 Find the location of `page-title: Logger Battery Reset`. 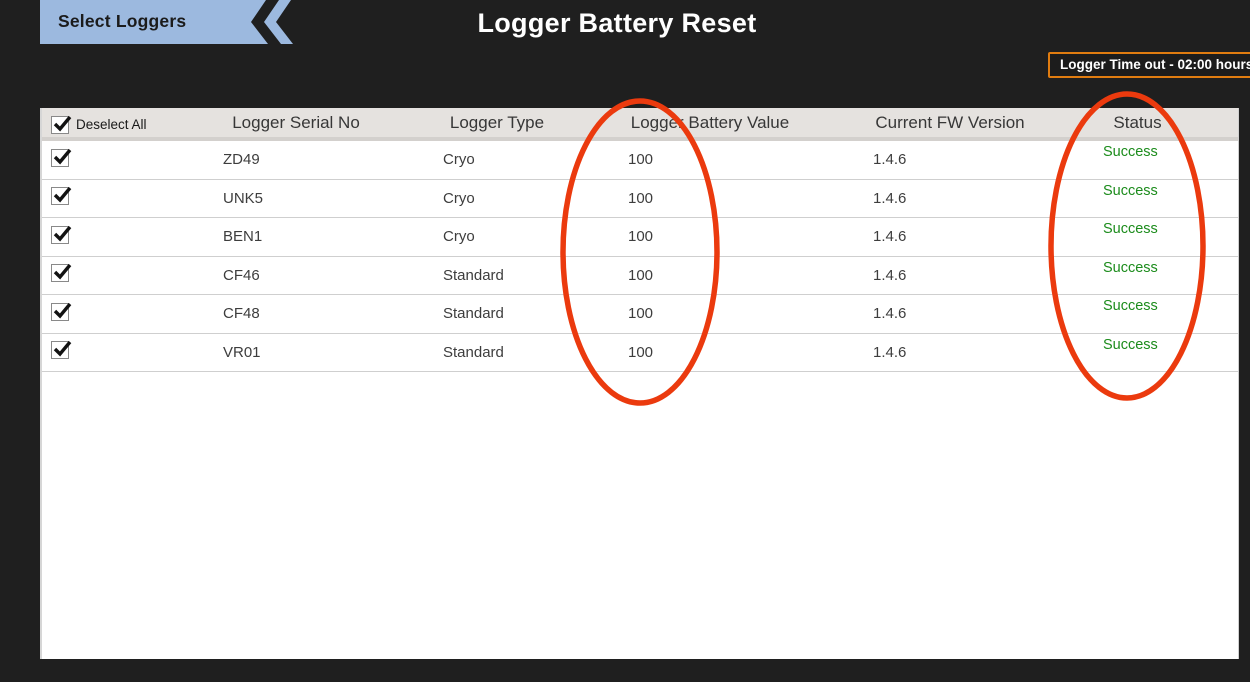

page-title: Logger Battery Reset is located at coordinates (617, 23).